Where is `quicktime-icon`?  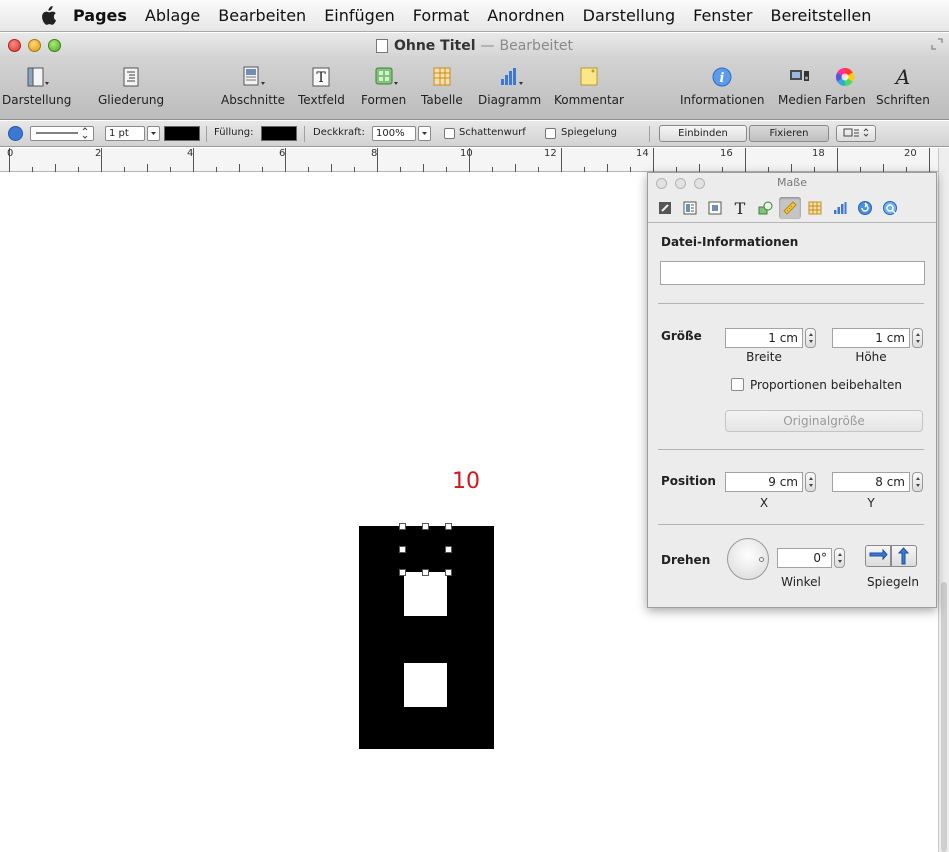
quicktime-icon is located at coordinates (890, 207).